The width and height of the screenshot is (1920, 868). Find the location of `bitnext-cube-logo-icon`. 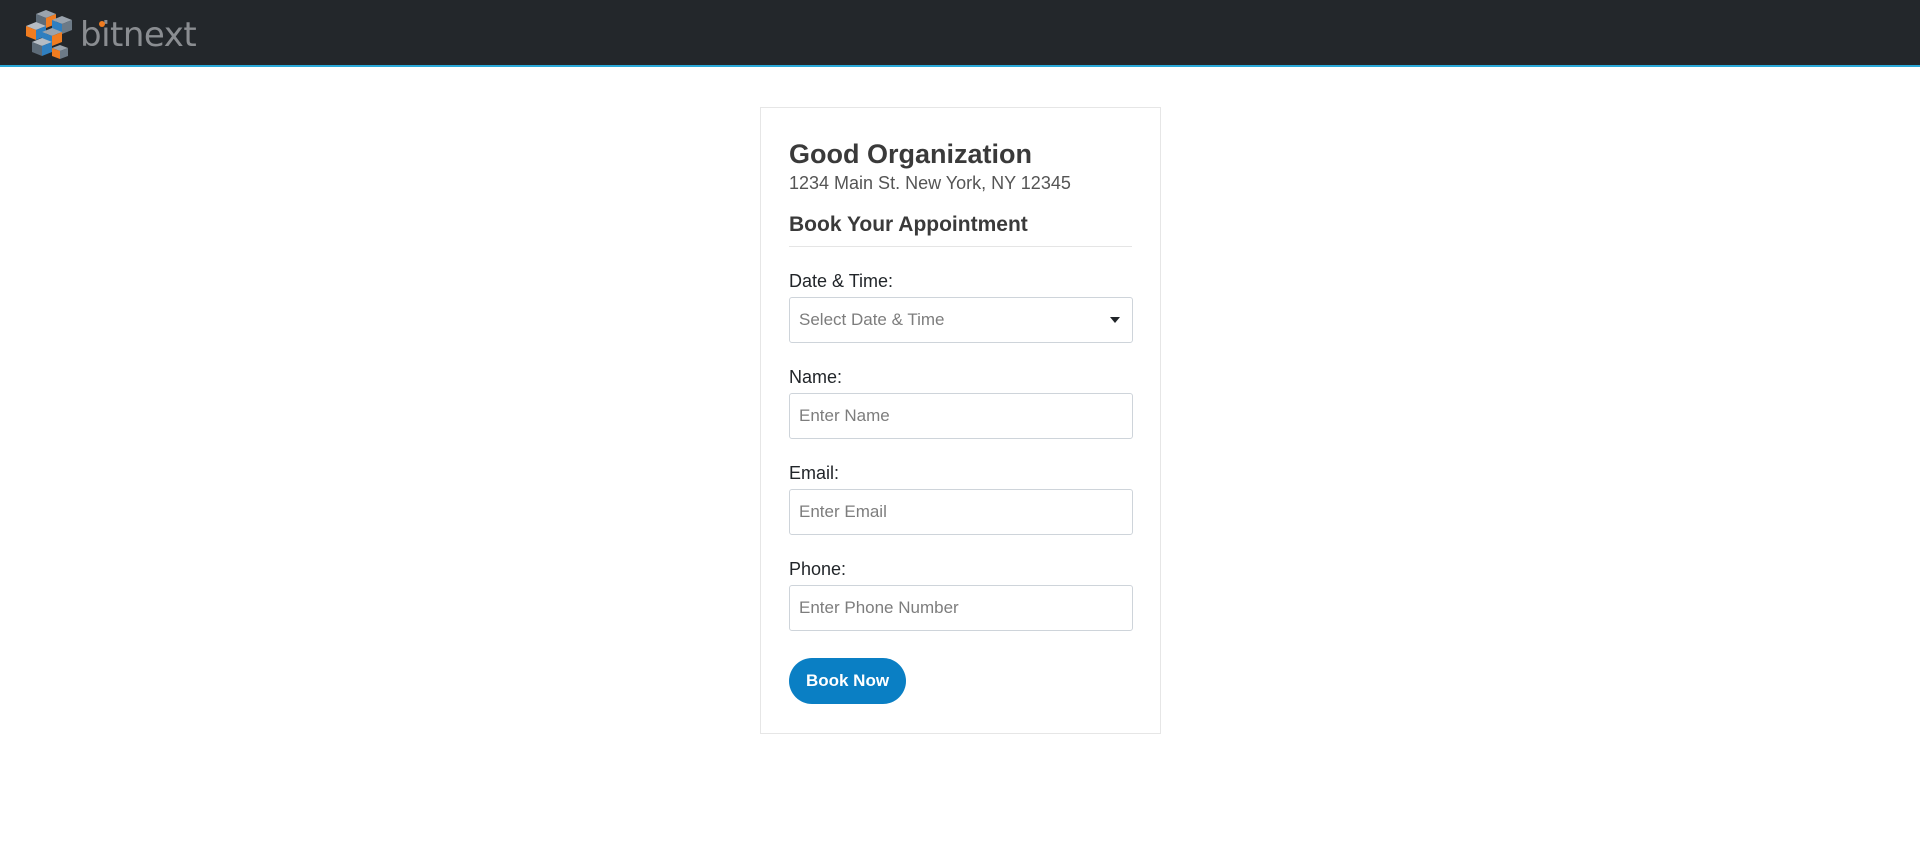

bitnext-cube-logo-icon is located at coordinates (49, 34).